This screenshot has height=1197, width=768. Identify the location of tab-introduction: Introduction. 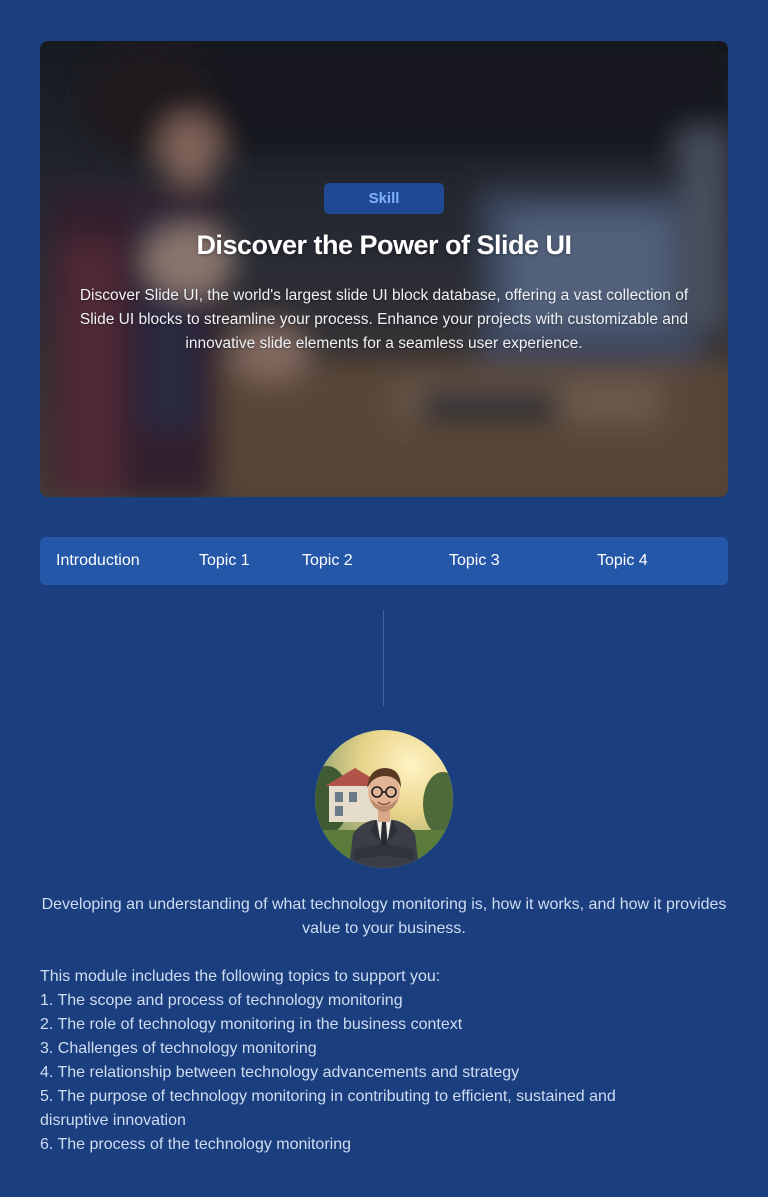
(98, 561).